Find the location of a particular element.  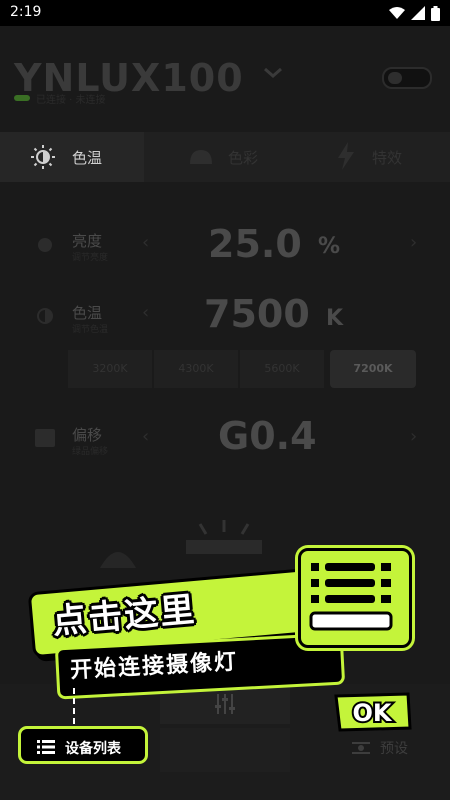

tab-color: 色彩 is located at coordinates (230, 157).